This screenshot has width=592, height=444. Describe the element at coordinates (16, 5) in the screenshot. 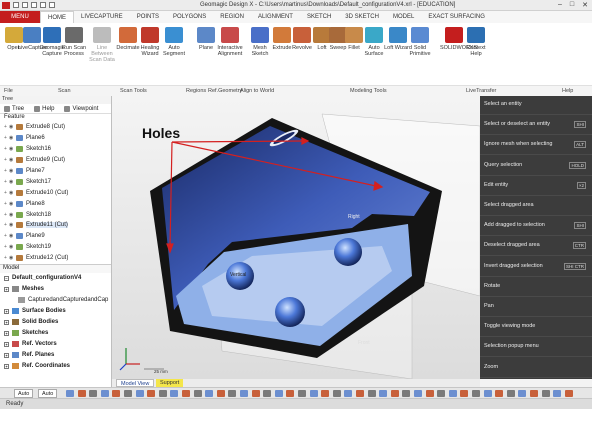

I see `new-file-icon` at that location.